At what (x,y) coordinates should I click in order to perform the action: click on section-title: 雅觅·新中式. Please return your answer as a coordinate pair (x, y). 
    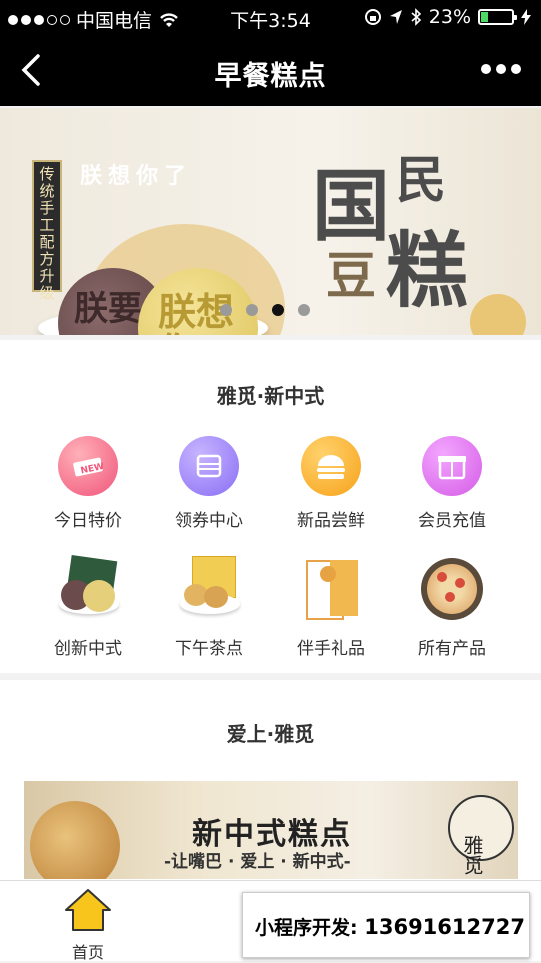
    Looking at the image, I should click on (270, 396).